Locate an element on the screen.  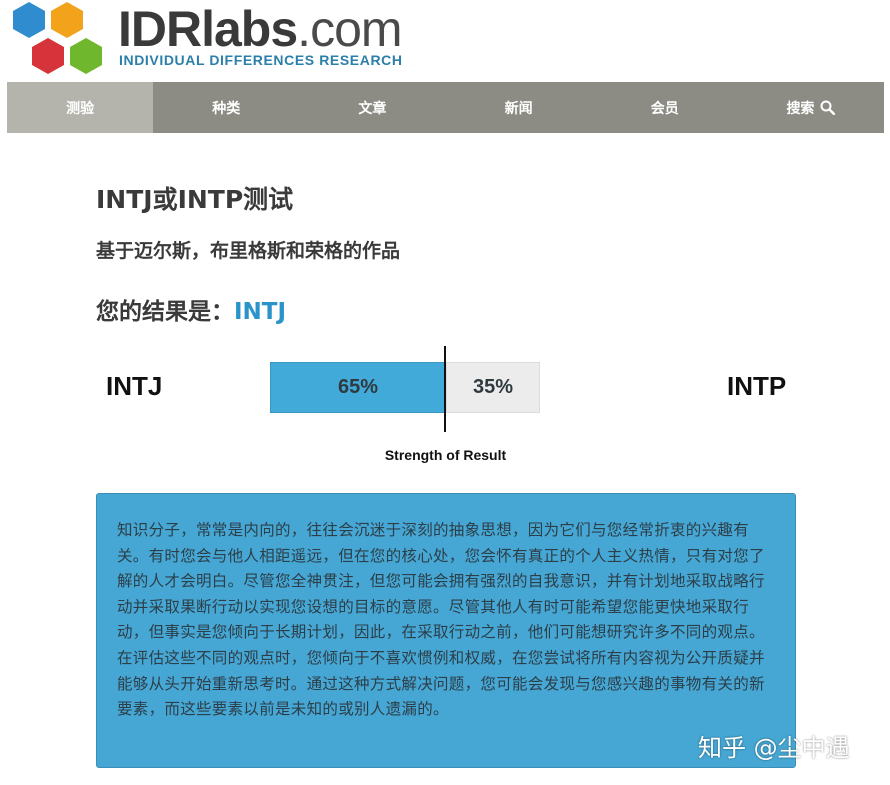
nav-item-members: 会员 is located at coordinates (665, 107).